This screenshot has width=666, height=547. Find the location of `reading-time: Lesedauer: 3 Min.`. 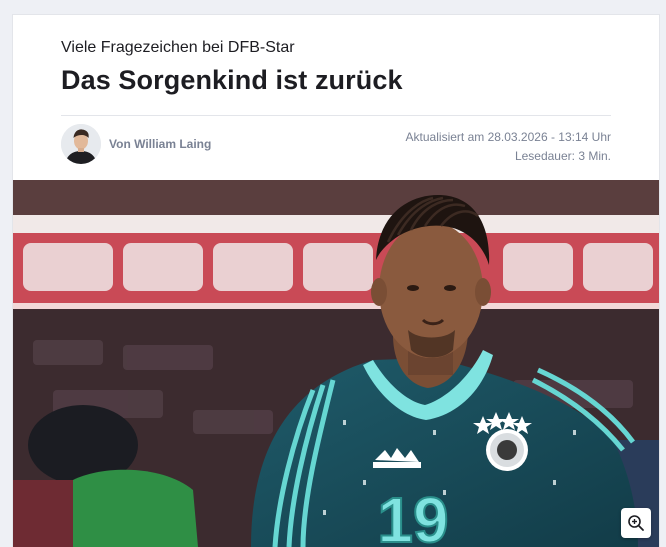

reading-time: Lesedauer: 3 Min. is located at coordinates (562, 156).